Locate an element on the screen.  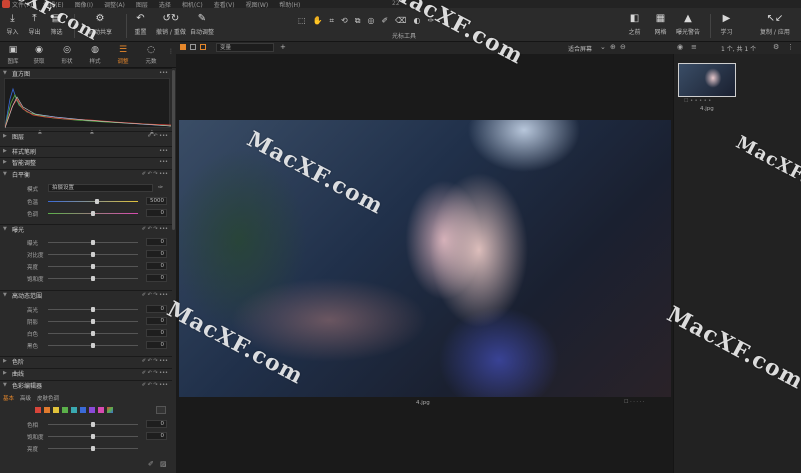
shadow-slider is located at coordinates (93, 321).